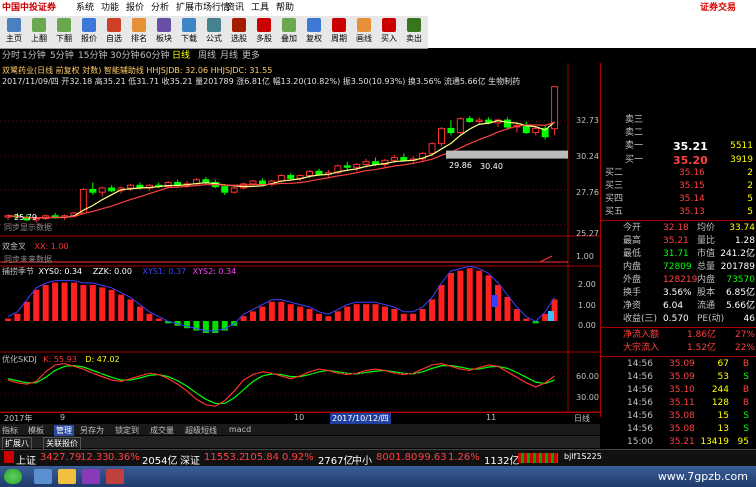  What do you see at coordinates (127, 430) in the screenshot?
I see `indicator-tab-4: 锁定到` at bounding box center [127, 430].